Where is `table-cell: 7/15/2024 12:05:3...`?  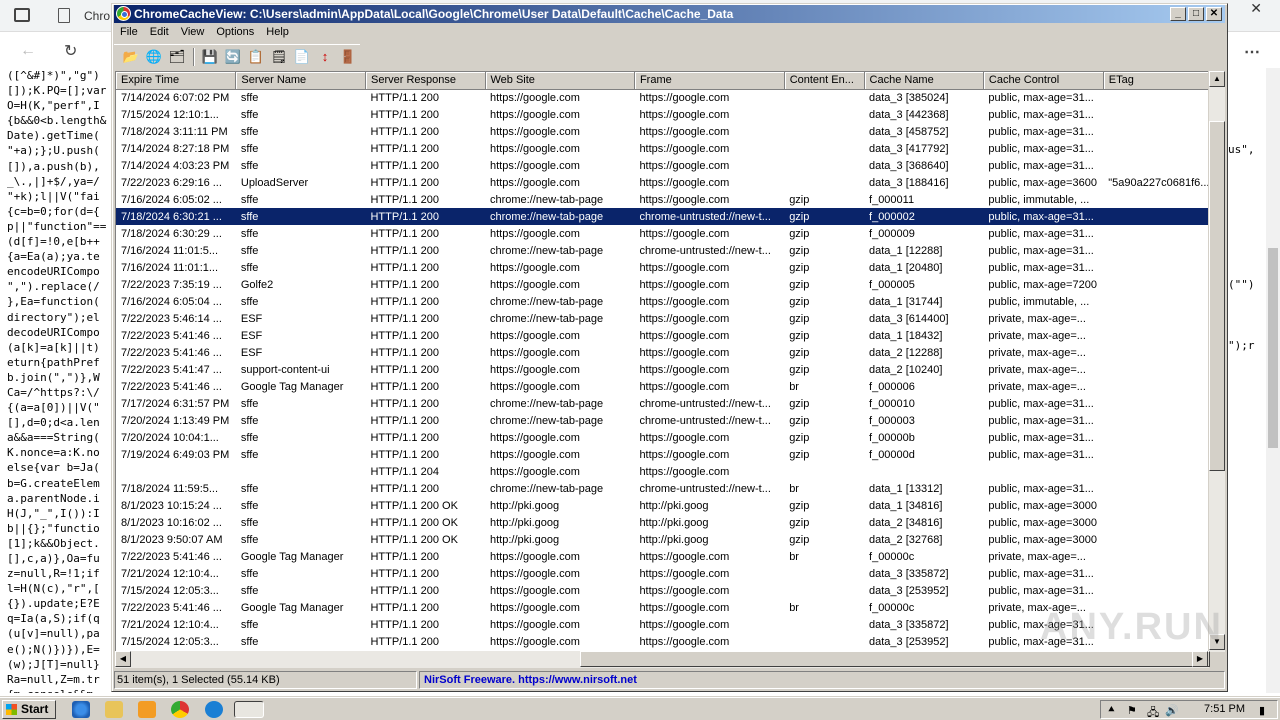 table-cell: 7/15/2024 12:05:3... is located at coordinates (170, 590).